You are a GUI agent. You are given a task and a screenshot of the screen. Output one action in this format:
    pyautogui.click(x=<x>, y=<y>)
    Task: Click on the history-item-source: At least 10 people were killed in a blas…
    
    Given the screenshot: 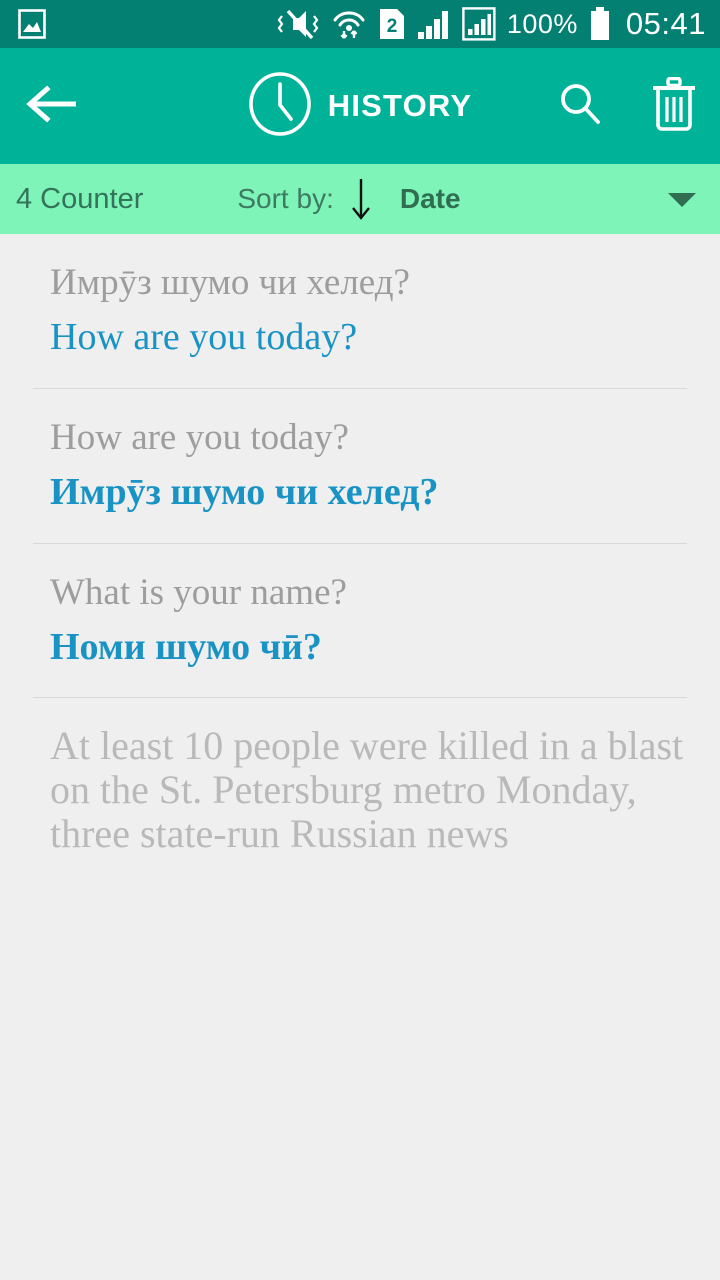 What is the action you would take?
    pyautogui.click(x=367, y=789)
    